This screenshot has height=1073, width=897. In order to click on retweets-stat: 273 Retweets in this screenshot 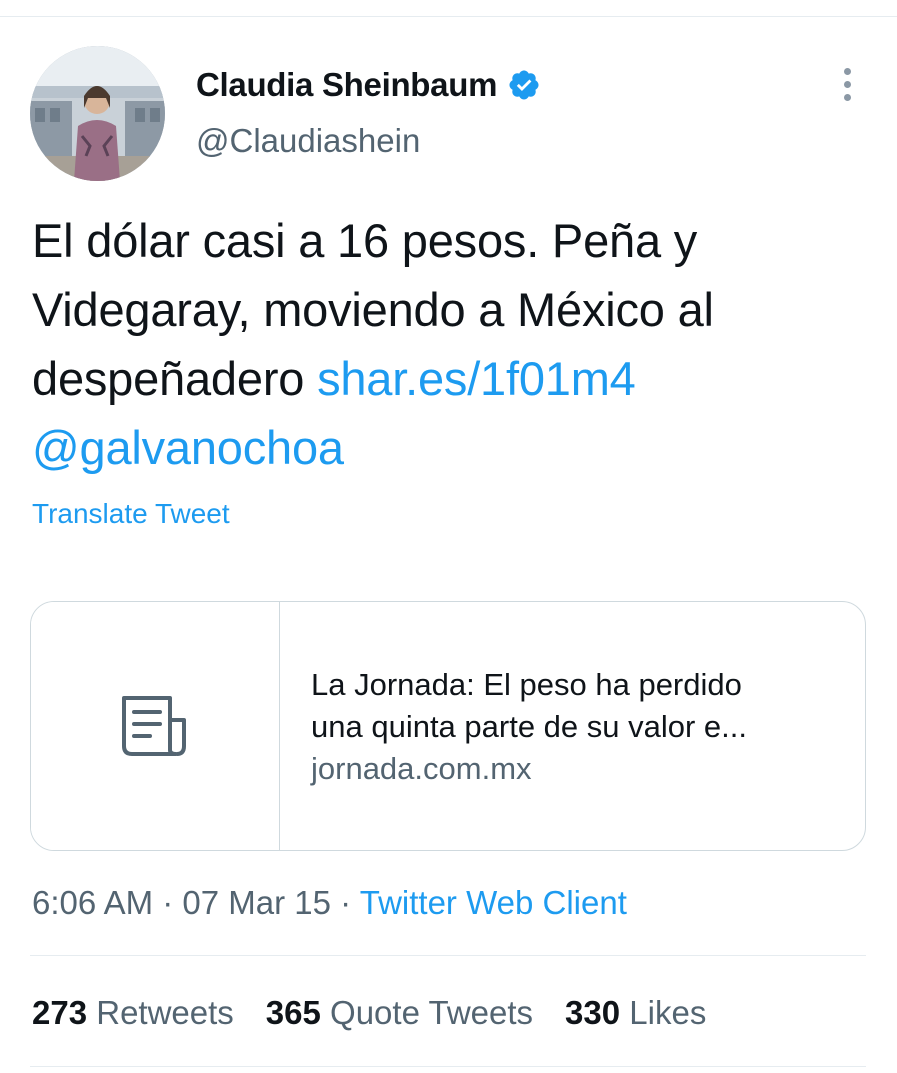, I will do `click(133, 1013)`.